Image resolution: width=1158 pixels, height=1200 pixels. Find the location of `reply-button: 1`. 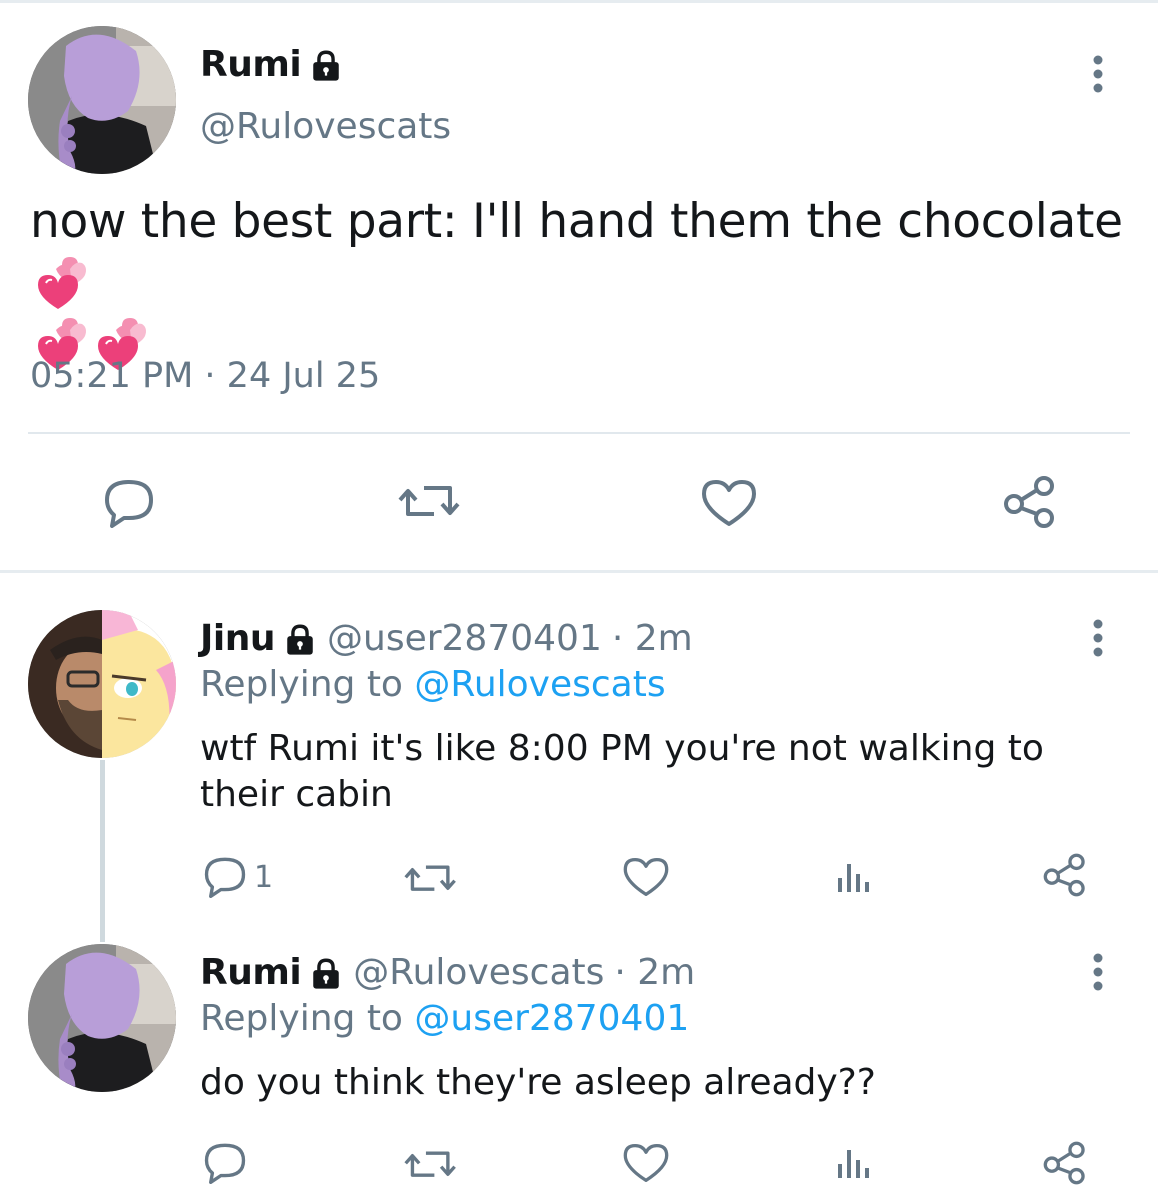

reply-button: 1 is located at coordinates (237, 877).